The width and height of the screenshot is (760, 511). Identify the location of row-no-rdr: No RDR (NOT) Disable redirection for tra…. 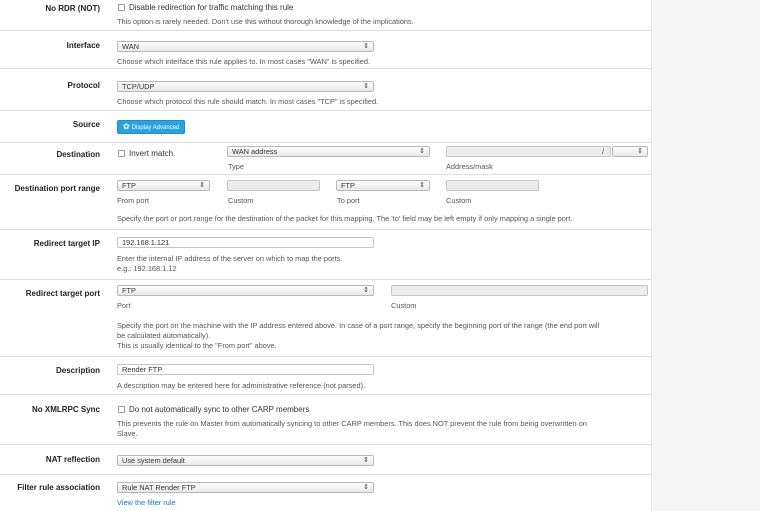
(326, 15).